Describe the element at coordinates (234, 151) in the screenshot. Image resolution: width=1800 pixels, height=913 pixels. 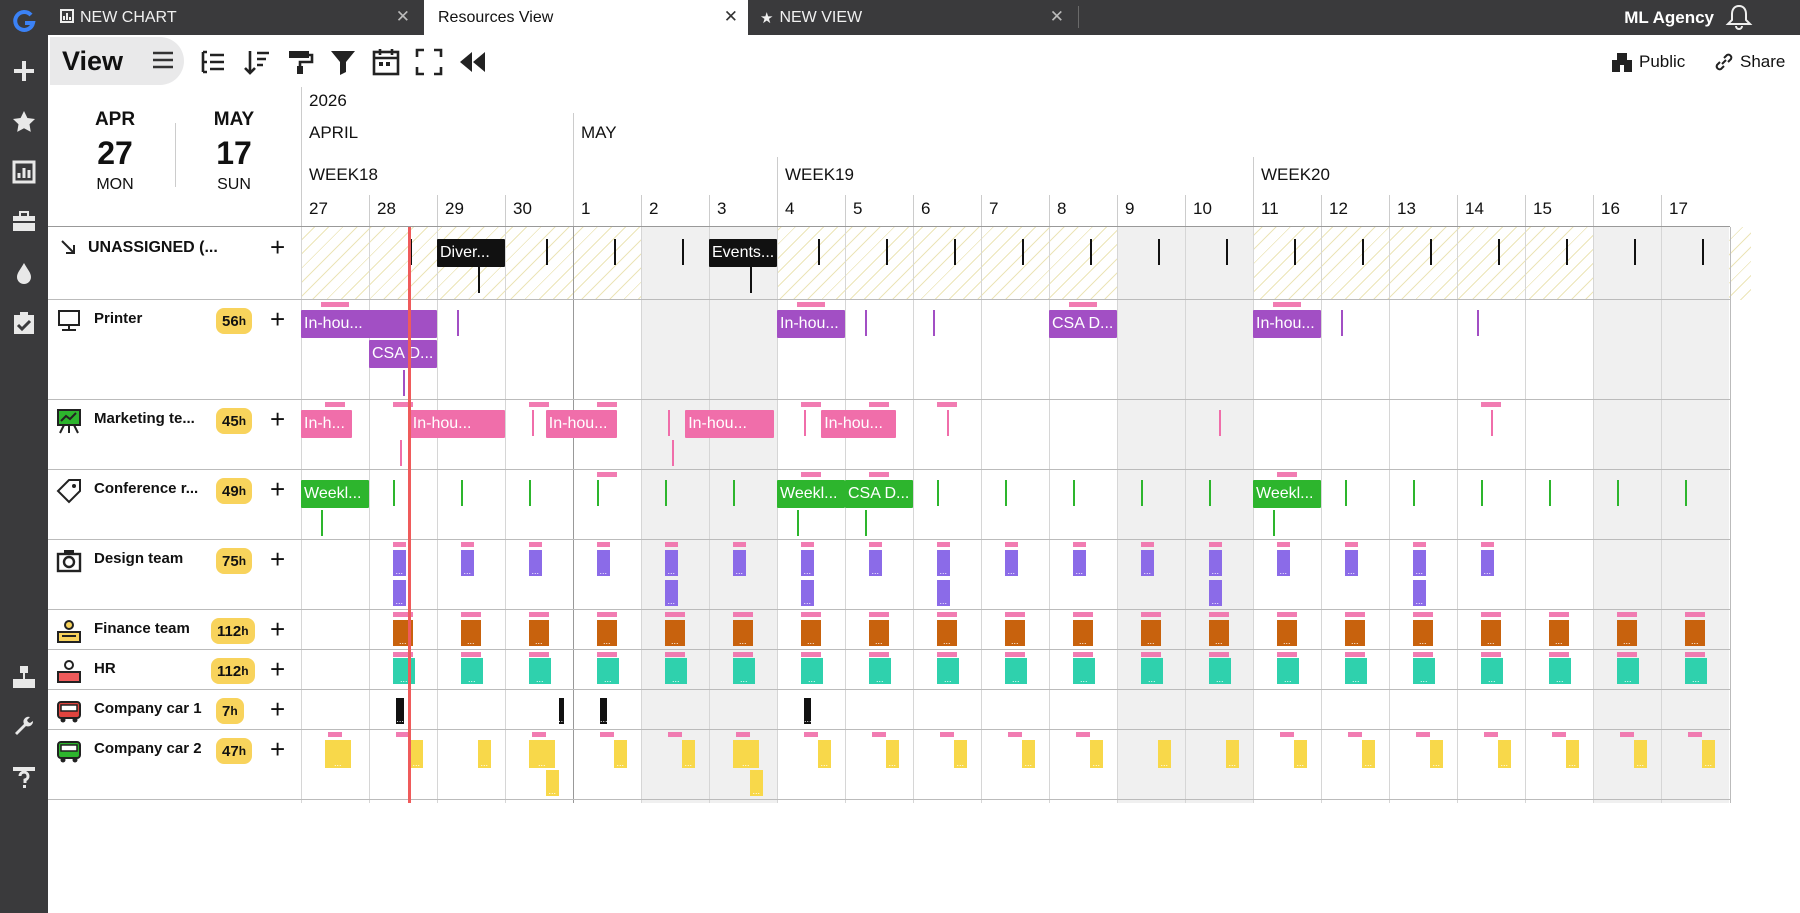
I see `range-end: MAY 17 SUN` at that location.